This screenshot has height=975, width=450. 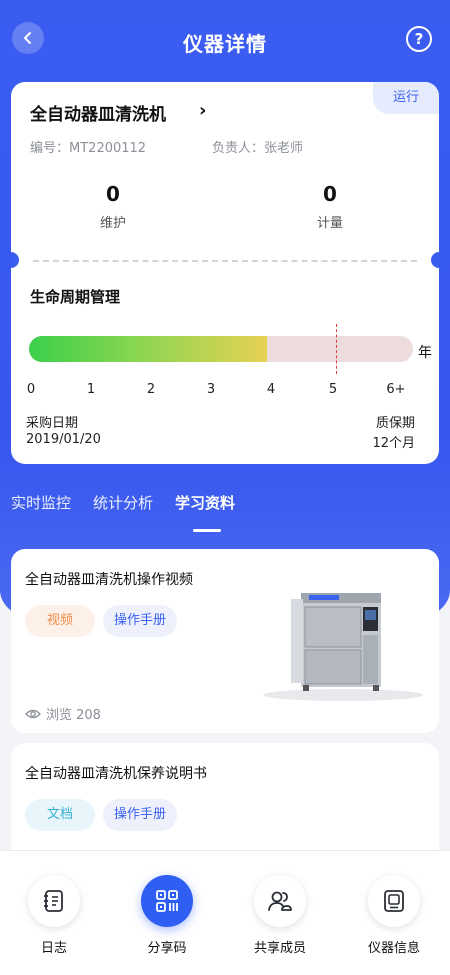 I want to click on tick-label: 4, so click(x=271, y=389).